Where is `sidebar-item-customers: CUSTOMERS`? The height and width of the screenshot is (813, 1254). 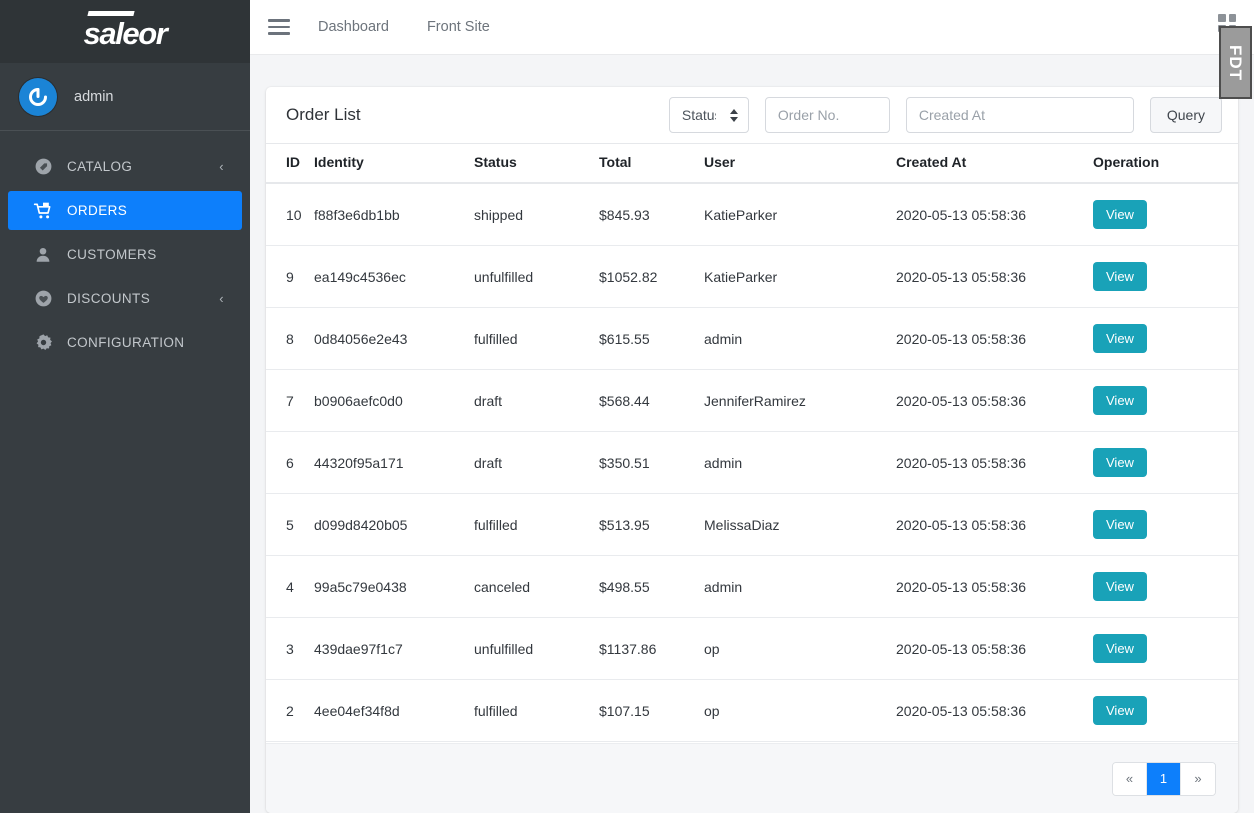
sidebar-item-customers: CUSTOMERS is located at coordinates (125, 254).